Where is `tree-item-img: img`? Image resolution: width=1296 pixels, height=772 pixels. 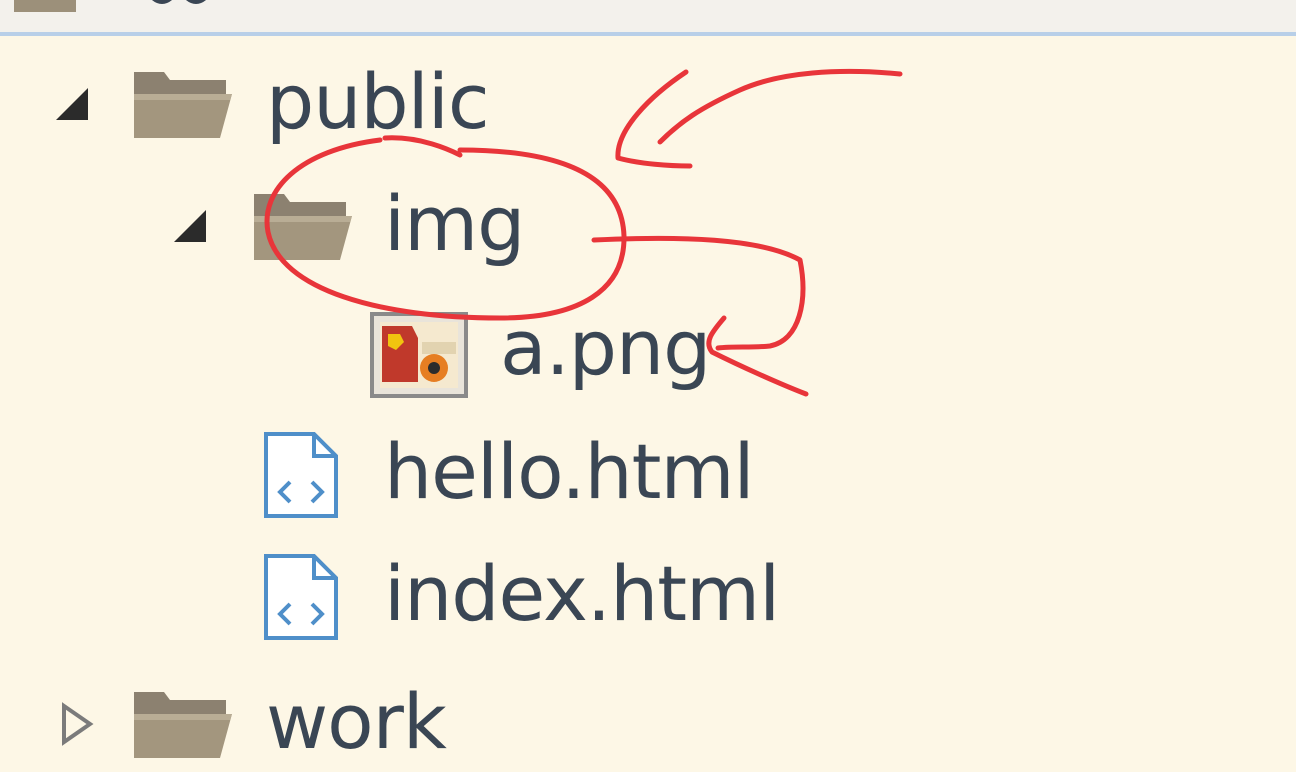 tree-item-img: img is located at coordinates (450, 224).